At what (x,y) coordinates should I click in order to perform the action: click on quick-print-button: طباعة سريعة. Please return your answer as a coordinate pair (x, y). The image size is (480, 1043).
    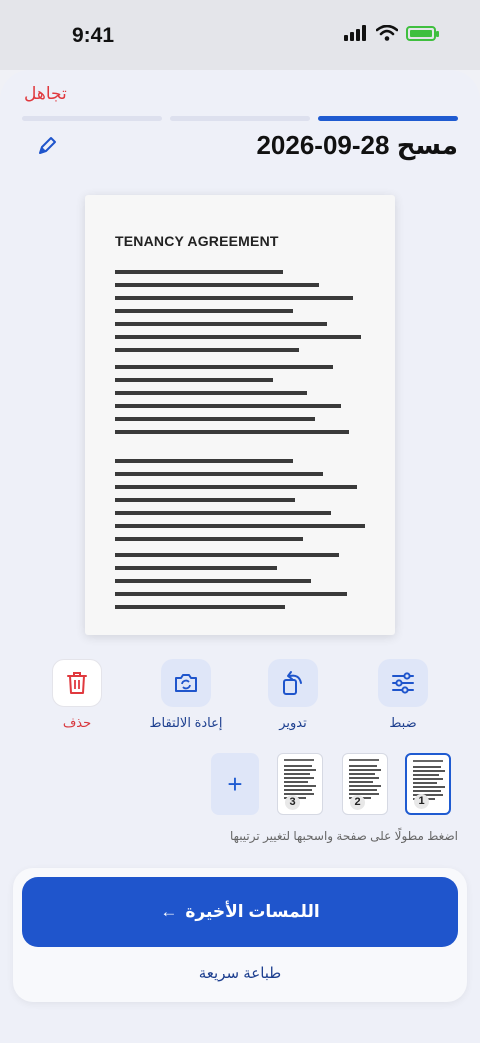
    Looking at the image, I should click on (240, 973).